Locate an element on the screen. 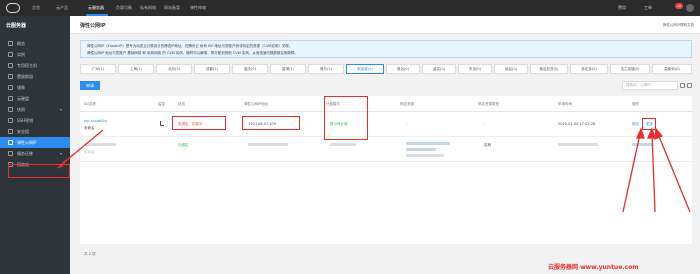  watermark: 云服务器网 www.yuntue.com is located at coordinates (593, 267).